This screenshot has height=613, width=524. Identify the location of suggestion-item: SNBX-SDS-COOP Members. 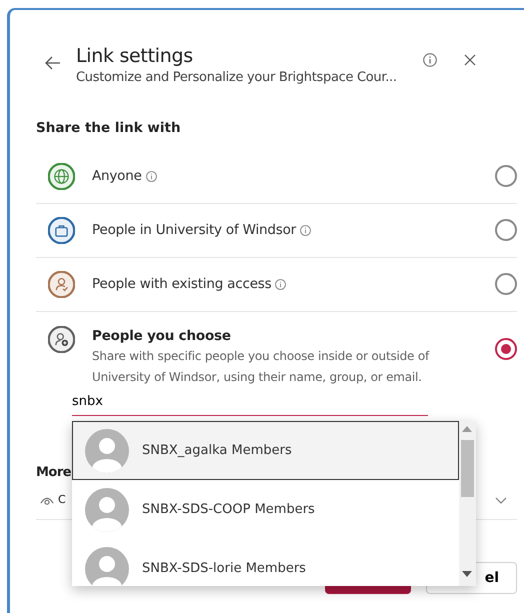
(265, 509).